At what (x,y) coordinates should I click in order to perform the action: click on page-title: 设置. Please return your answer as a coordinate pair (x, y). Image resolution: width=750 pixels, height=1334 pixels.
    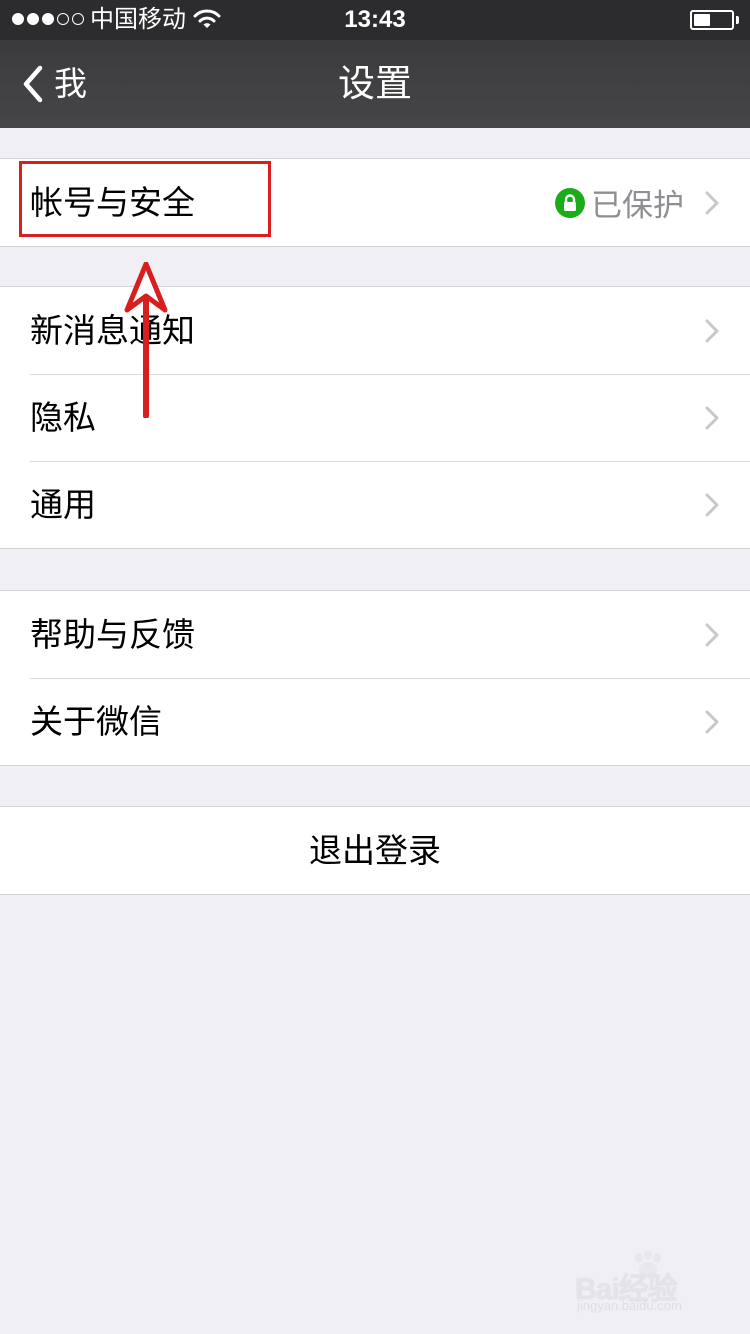
    Looking at the image, I should click on (375, 83).